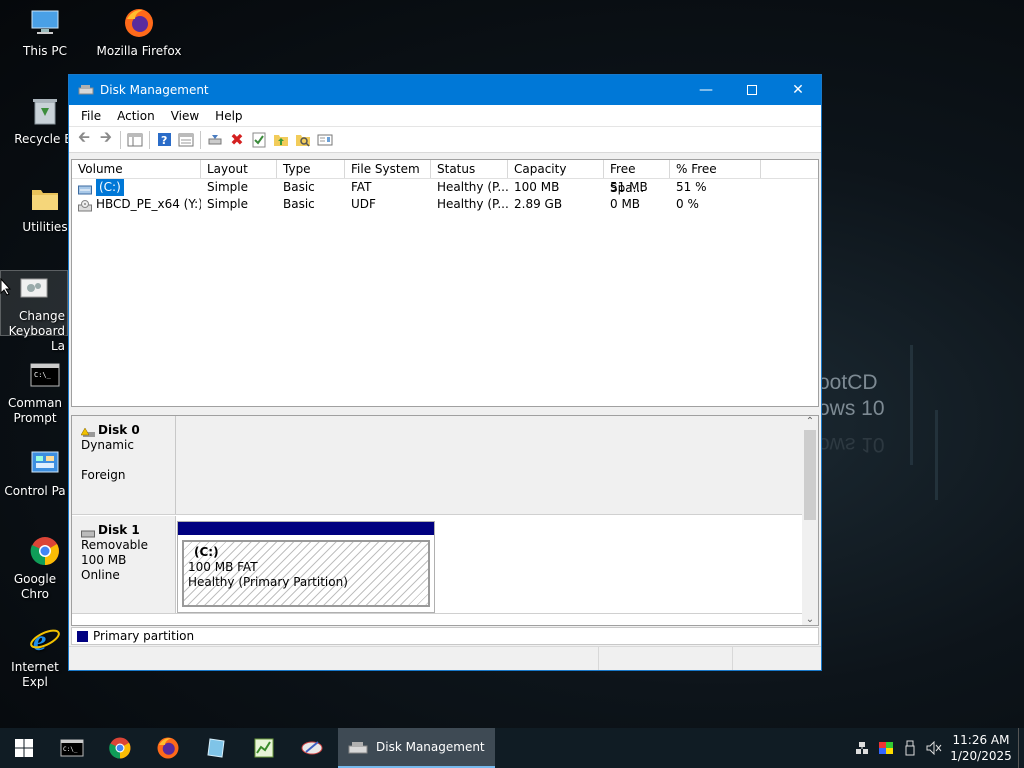 The height and width of the screenshot is (768, 1024). I want to click on back-button: 🡰, so click(84, 139).